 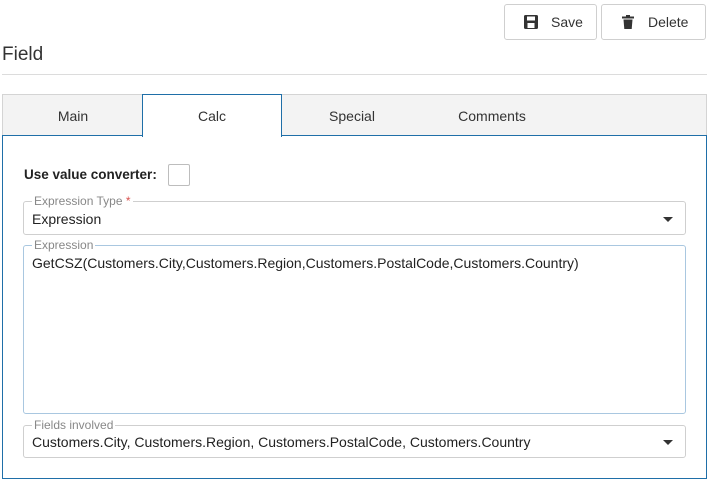 I want to click on fields-involved-legend: Fields involved, so click(x=74, y=425).